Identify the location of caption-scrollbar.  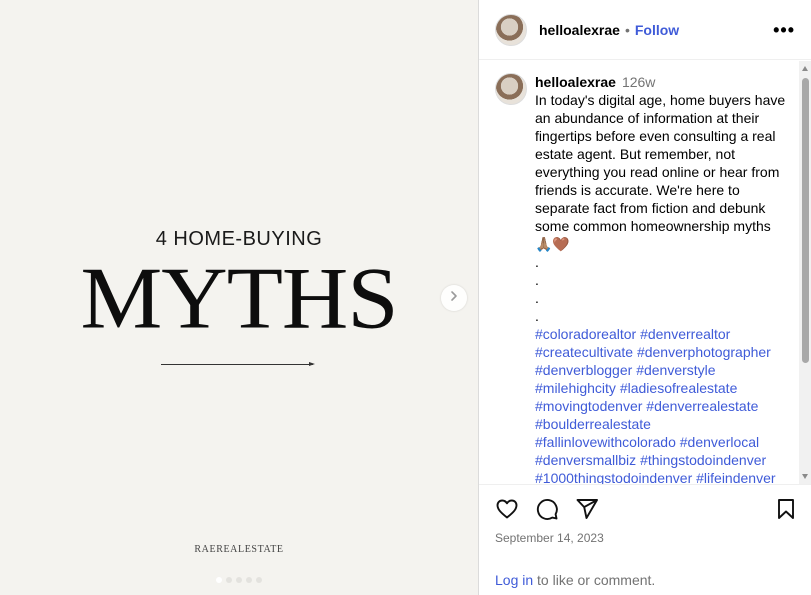
(805, 272).